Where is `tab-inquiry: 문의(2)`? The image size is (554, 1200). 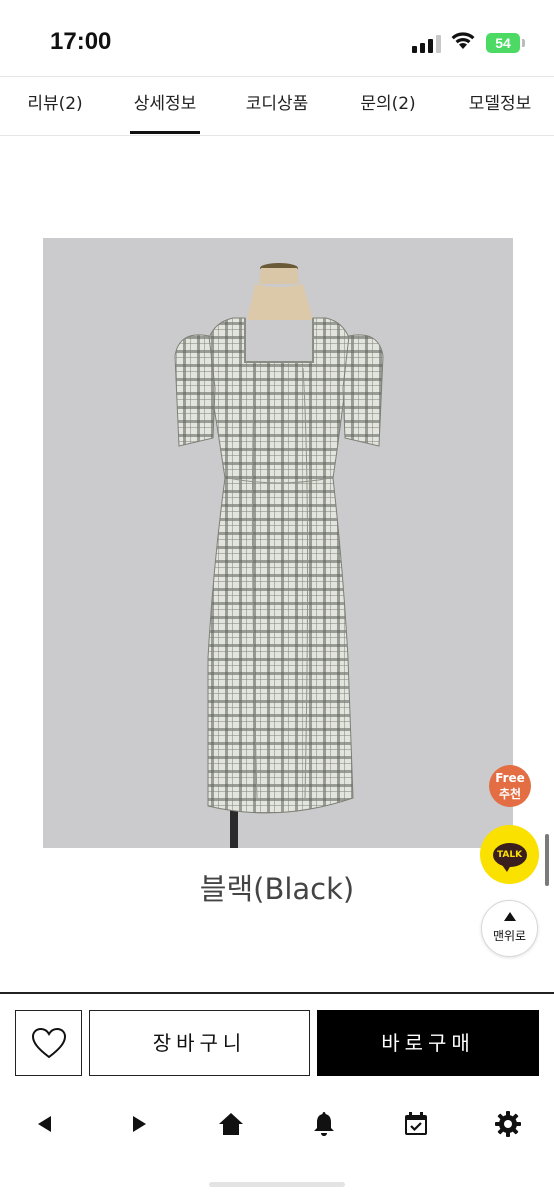 tab-inquiry: 문의(2) is located at coordinates (388, 105).